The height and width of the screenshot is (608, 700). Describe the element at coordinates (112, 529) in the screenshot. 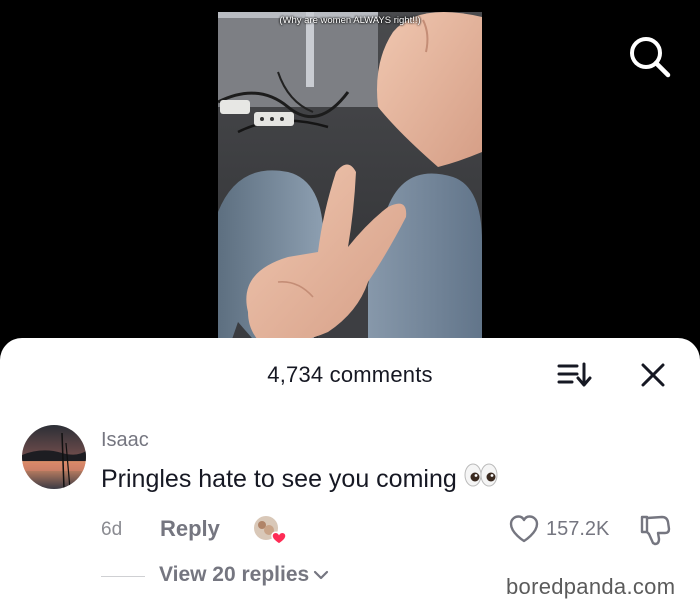

I see `comment-timestamp: 6d` at that location.